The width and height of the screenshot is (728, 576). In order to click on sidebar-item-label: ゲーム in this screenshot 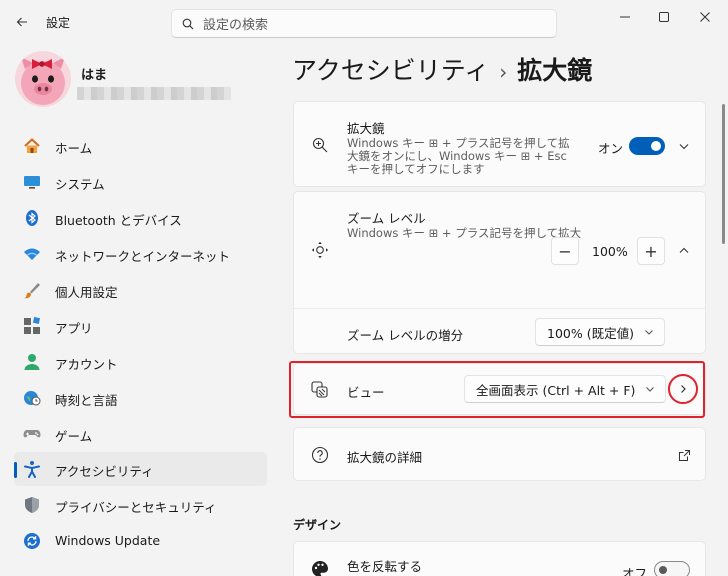, I will do `click(74, 436)`.